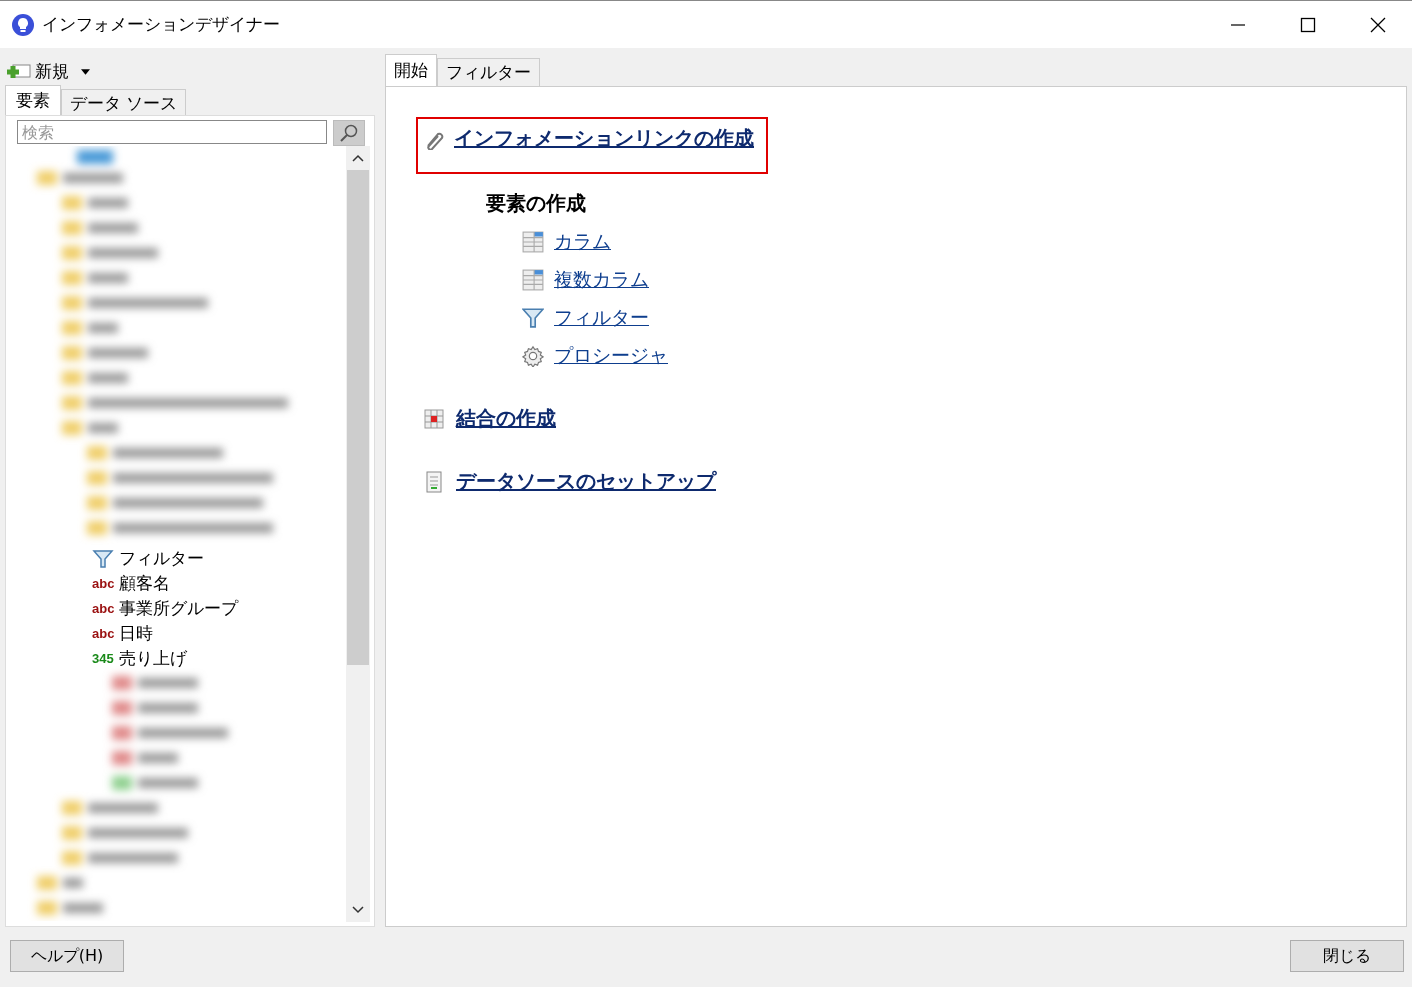 This screenshot has height=987, width=1412. What do you see at coordinates (506, 418) in the screenshot?
I see `create-join-link: 結合の作成` at bounding box center [506, 418].